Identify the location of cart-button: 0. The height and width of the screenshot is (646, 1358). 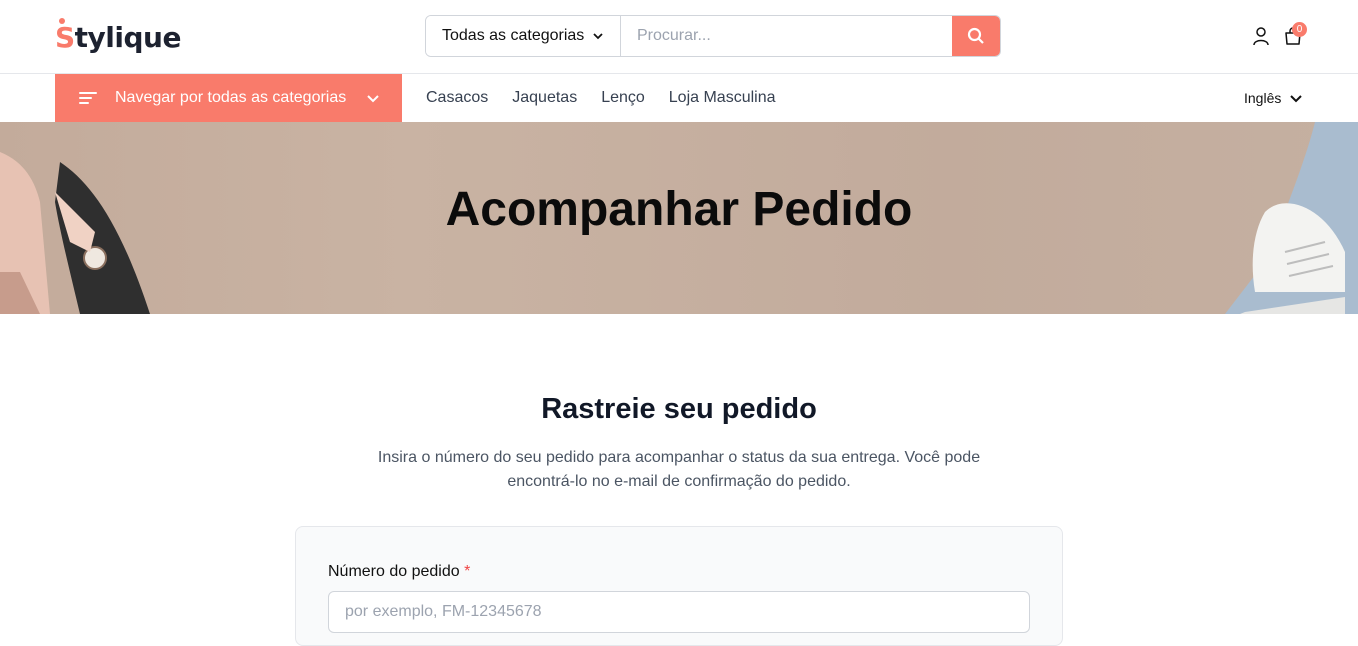
(1295, 34).